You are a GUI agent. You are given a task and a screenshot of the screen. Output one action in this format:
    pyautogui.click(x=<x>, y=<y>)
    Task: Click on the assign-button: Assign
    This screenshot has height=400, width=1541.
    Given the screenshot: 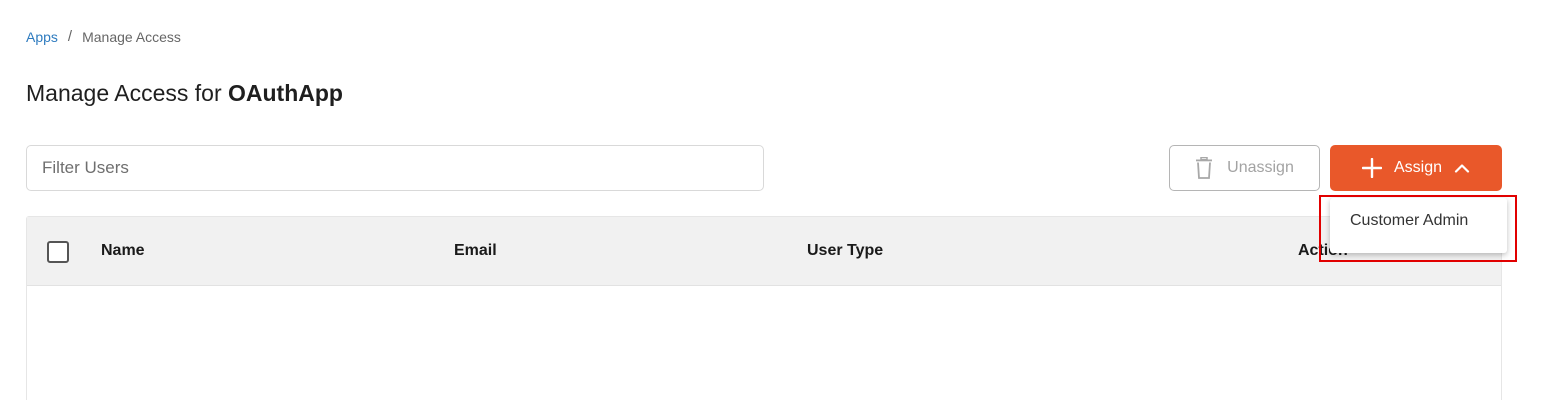 What is the action you would take?
    pyautogui.click(x=1416, y=168)
    